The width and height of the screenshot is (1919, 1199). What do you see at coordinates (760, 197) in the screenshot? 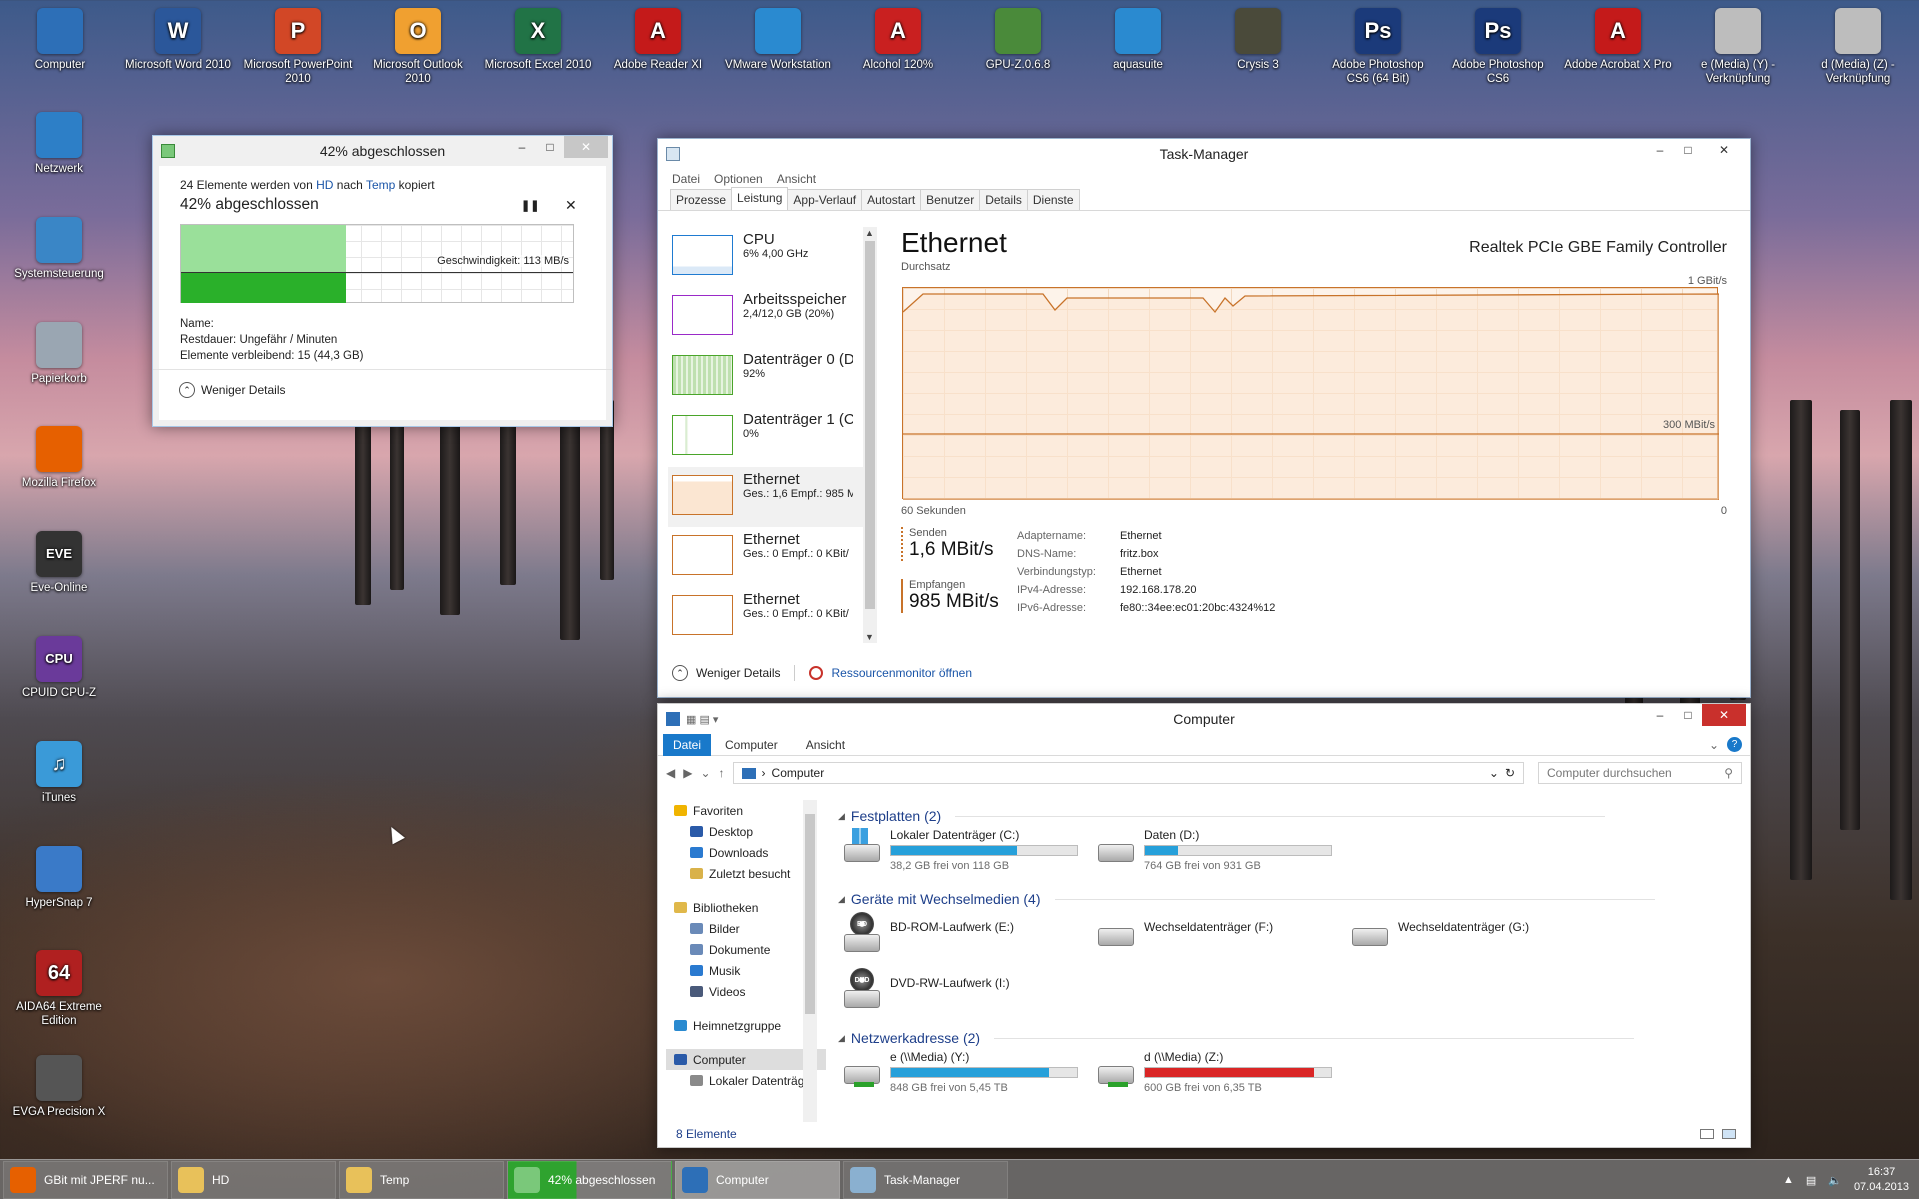
I see `tab-leistung: Leistung` at bounding box center [760, 197].